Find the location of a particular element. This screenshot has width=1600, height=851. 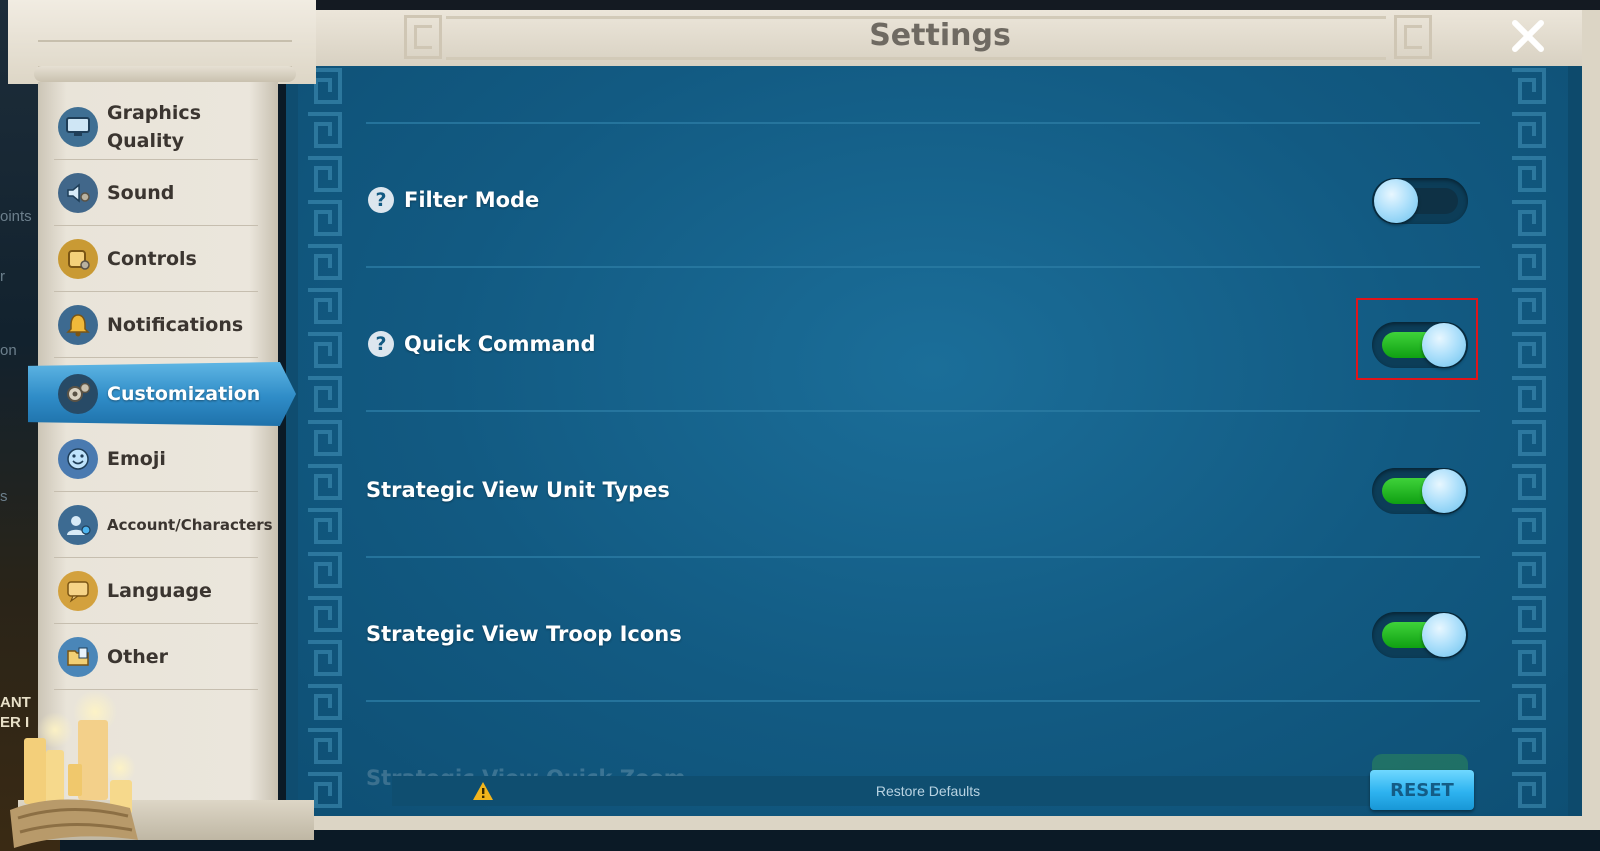

pillar-capital is located at coordinates (162, 42).